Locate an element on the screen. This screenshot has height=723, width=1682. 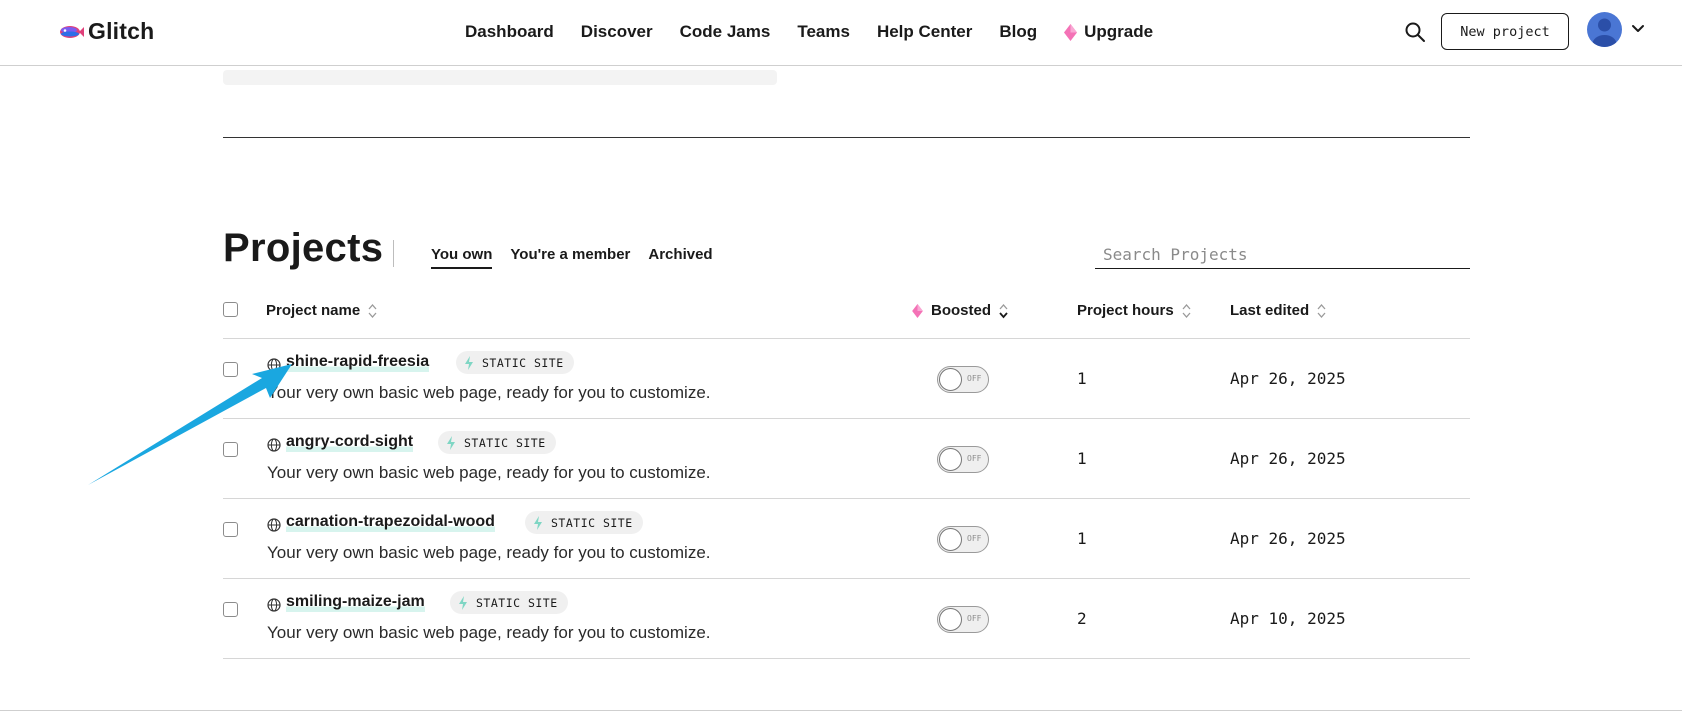
project-name-link: smiling-maize-jam is located at coordinates (355, 602).